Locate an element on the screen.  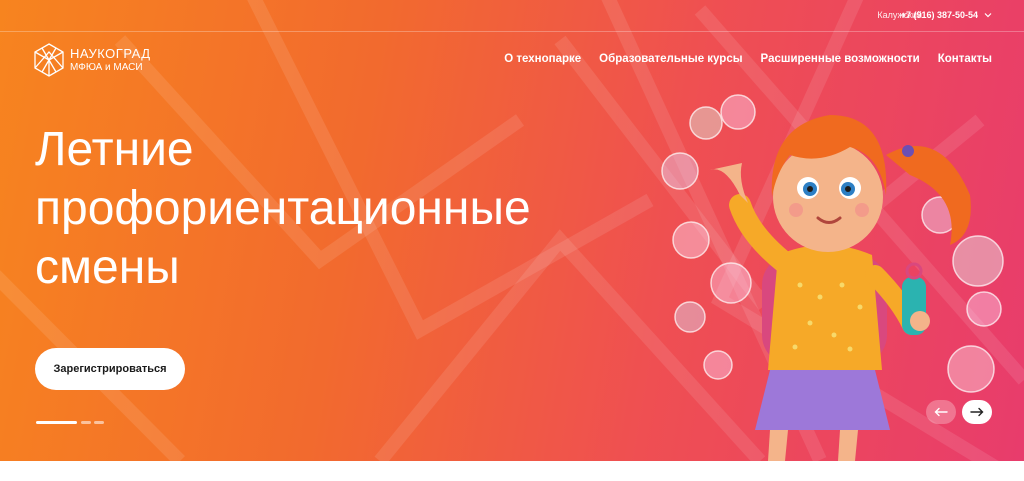
register-button: Зарегистрироваться is located at coordinates (110, 369).